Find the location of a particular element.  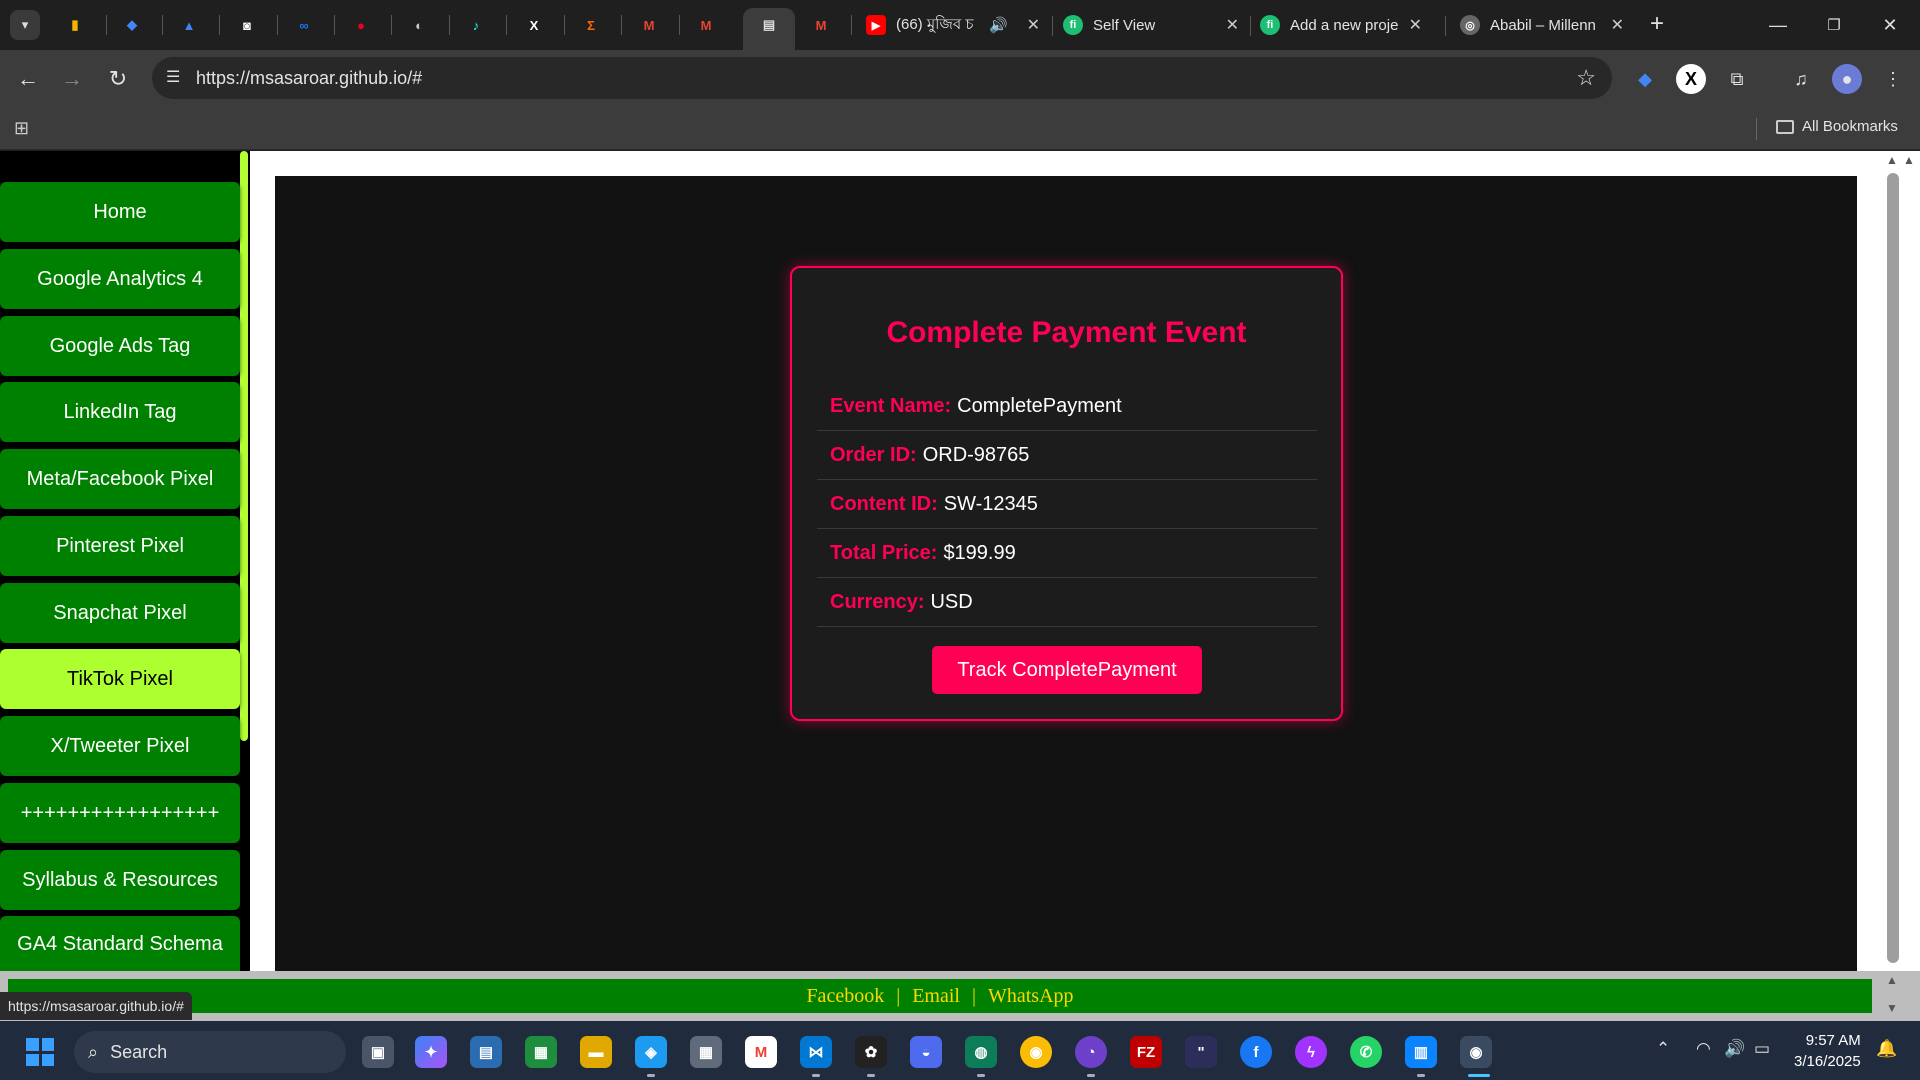

restore-button: ❐ is located at coordinates (1834, 25).